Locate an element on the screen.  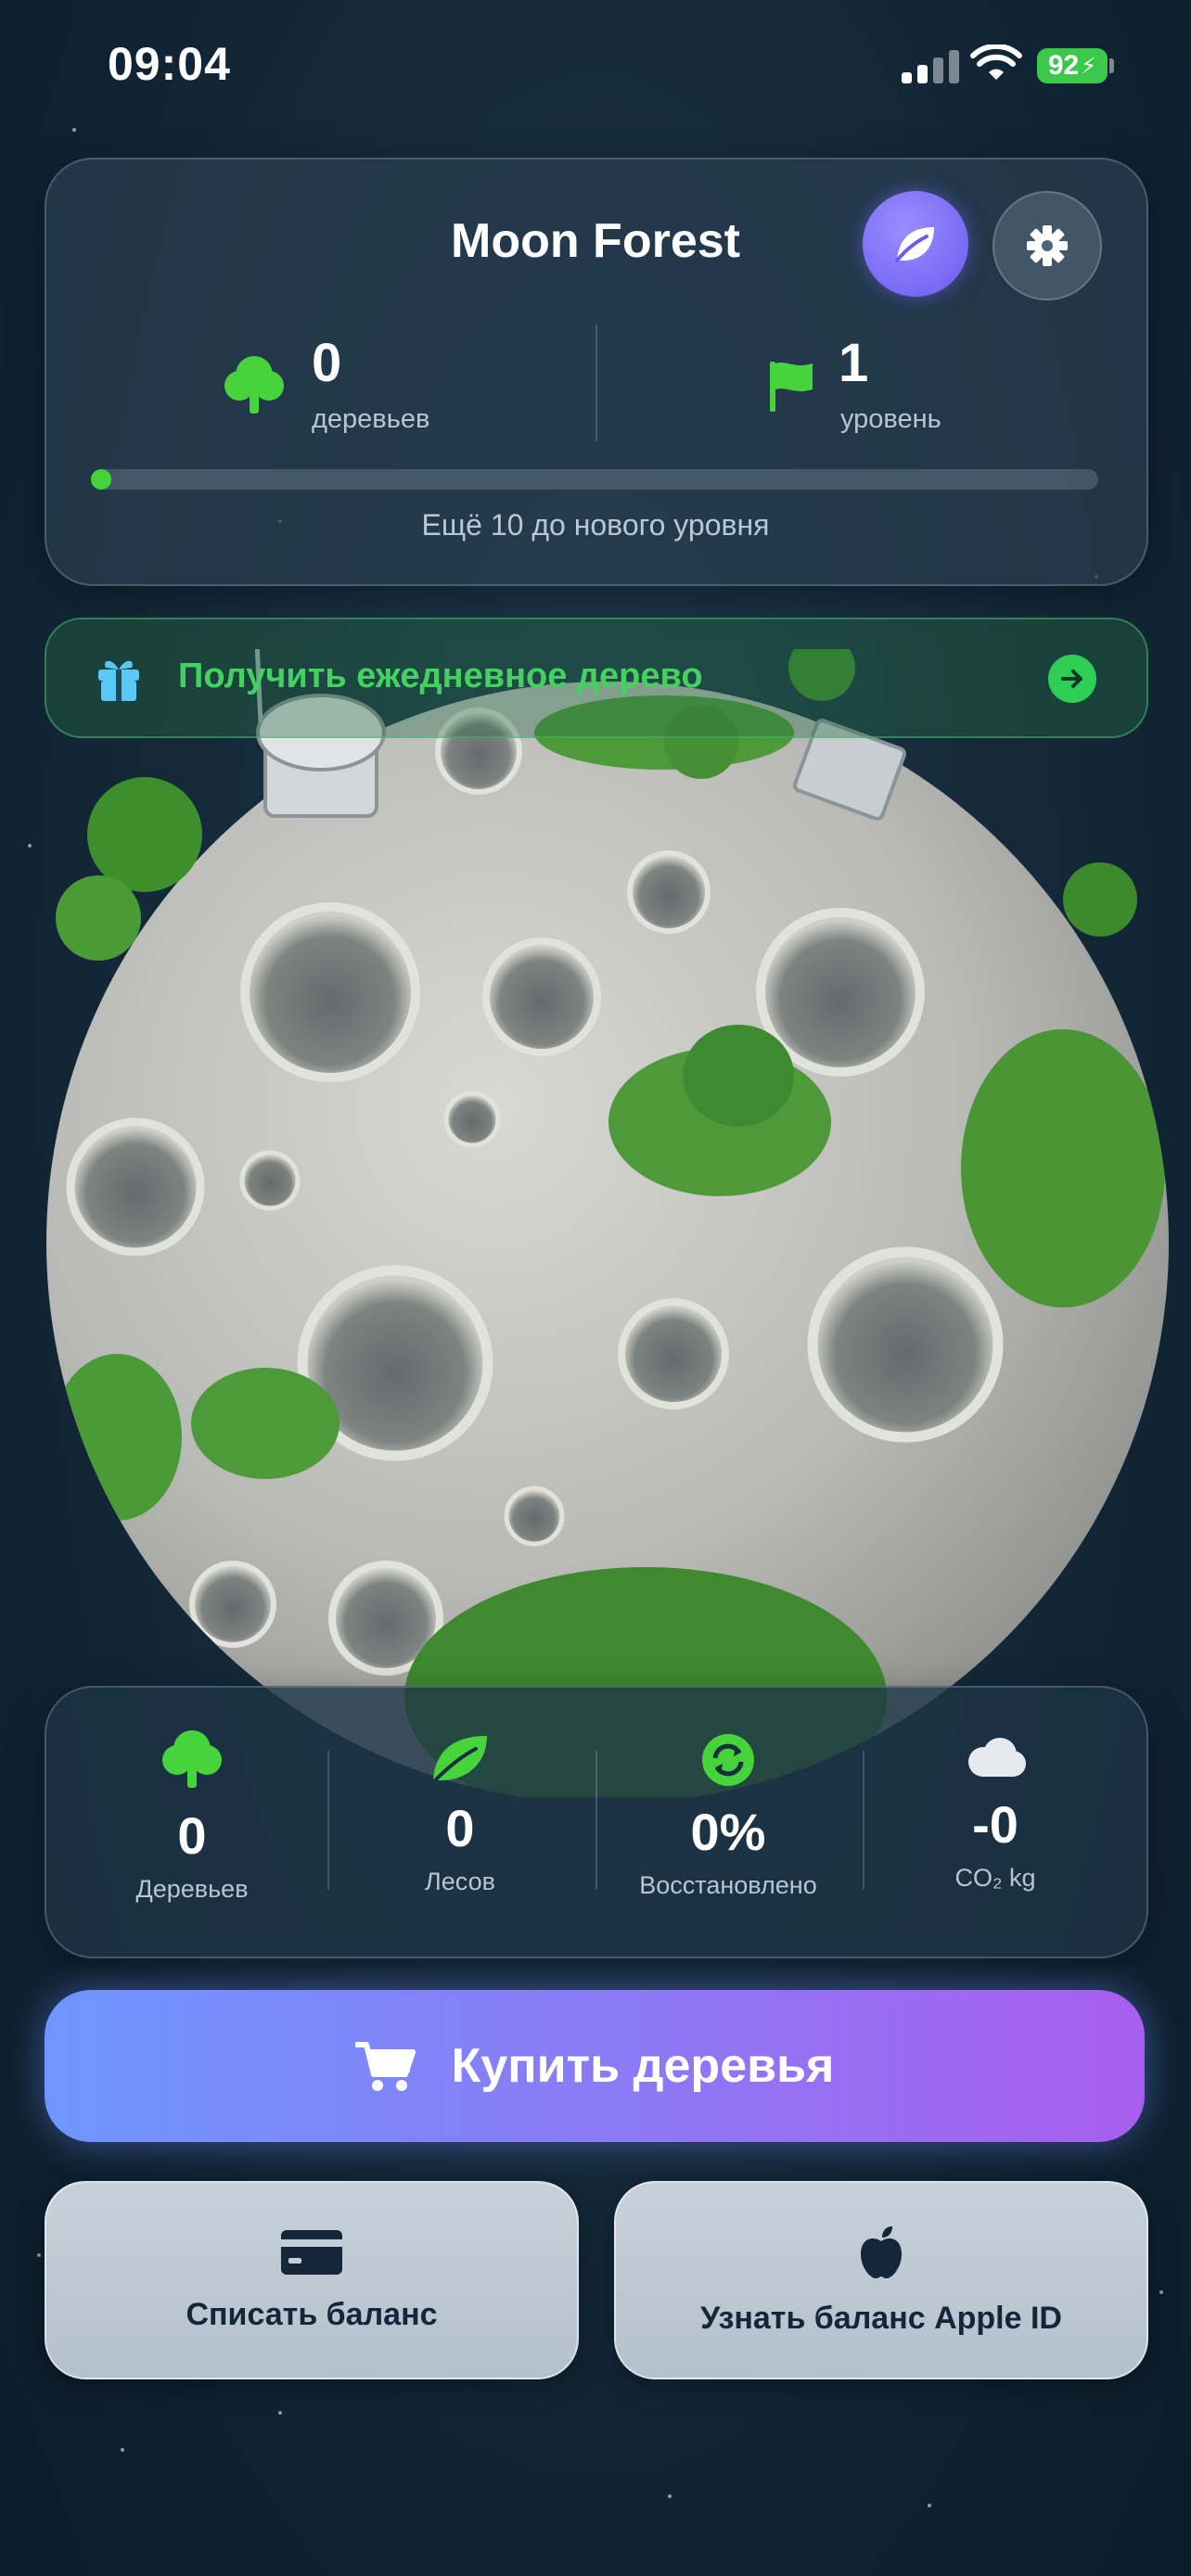
daily-tree-label: Получить ежедневное дерево is located at coordinates (440, 676).